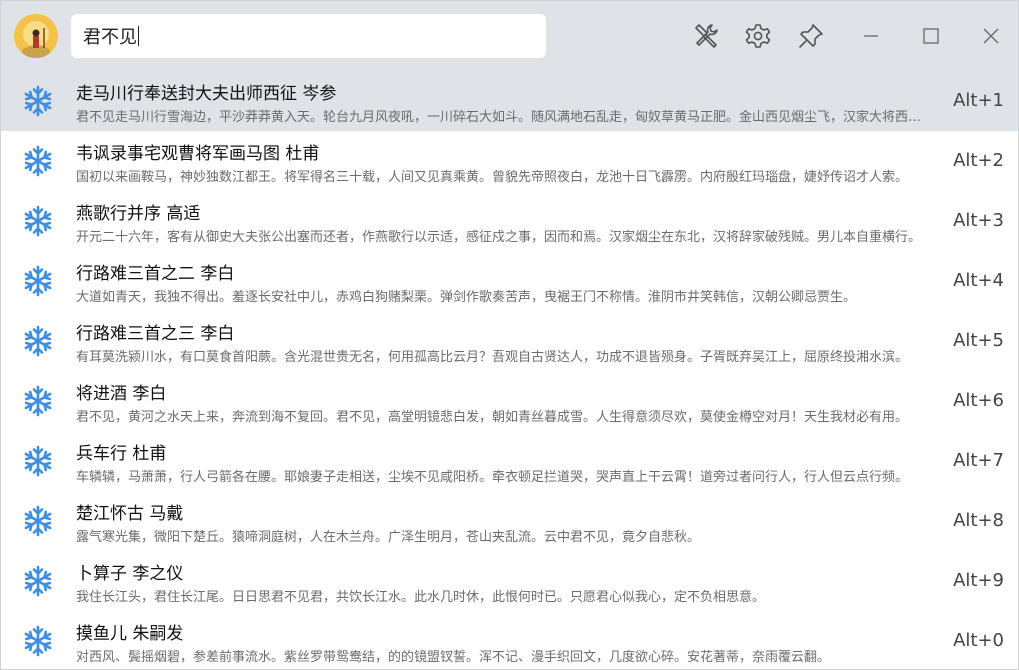  Describe the element at coordinates (138, 36) in the screenshot. I see `text-caret` at that location.